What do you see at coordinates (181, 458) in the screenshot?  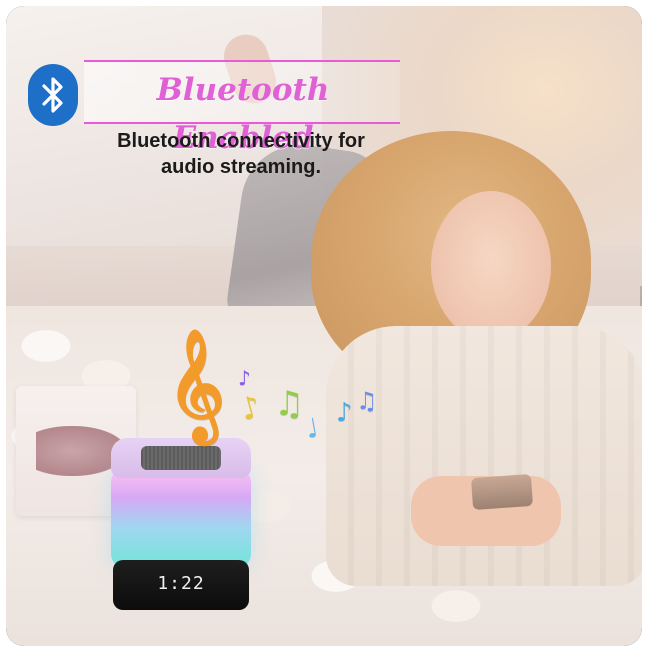 I see `speaker-grill` at bounding box center [181, 458].